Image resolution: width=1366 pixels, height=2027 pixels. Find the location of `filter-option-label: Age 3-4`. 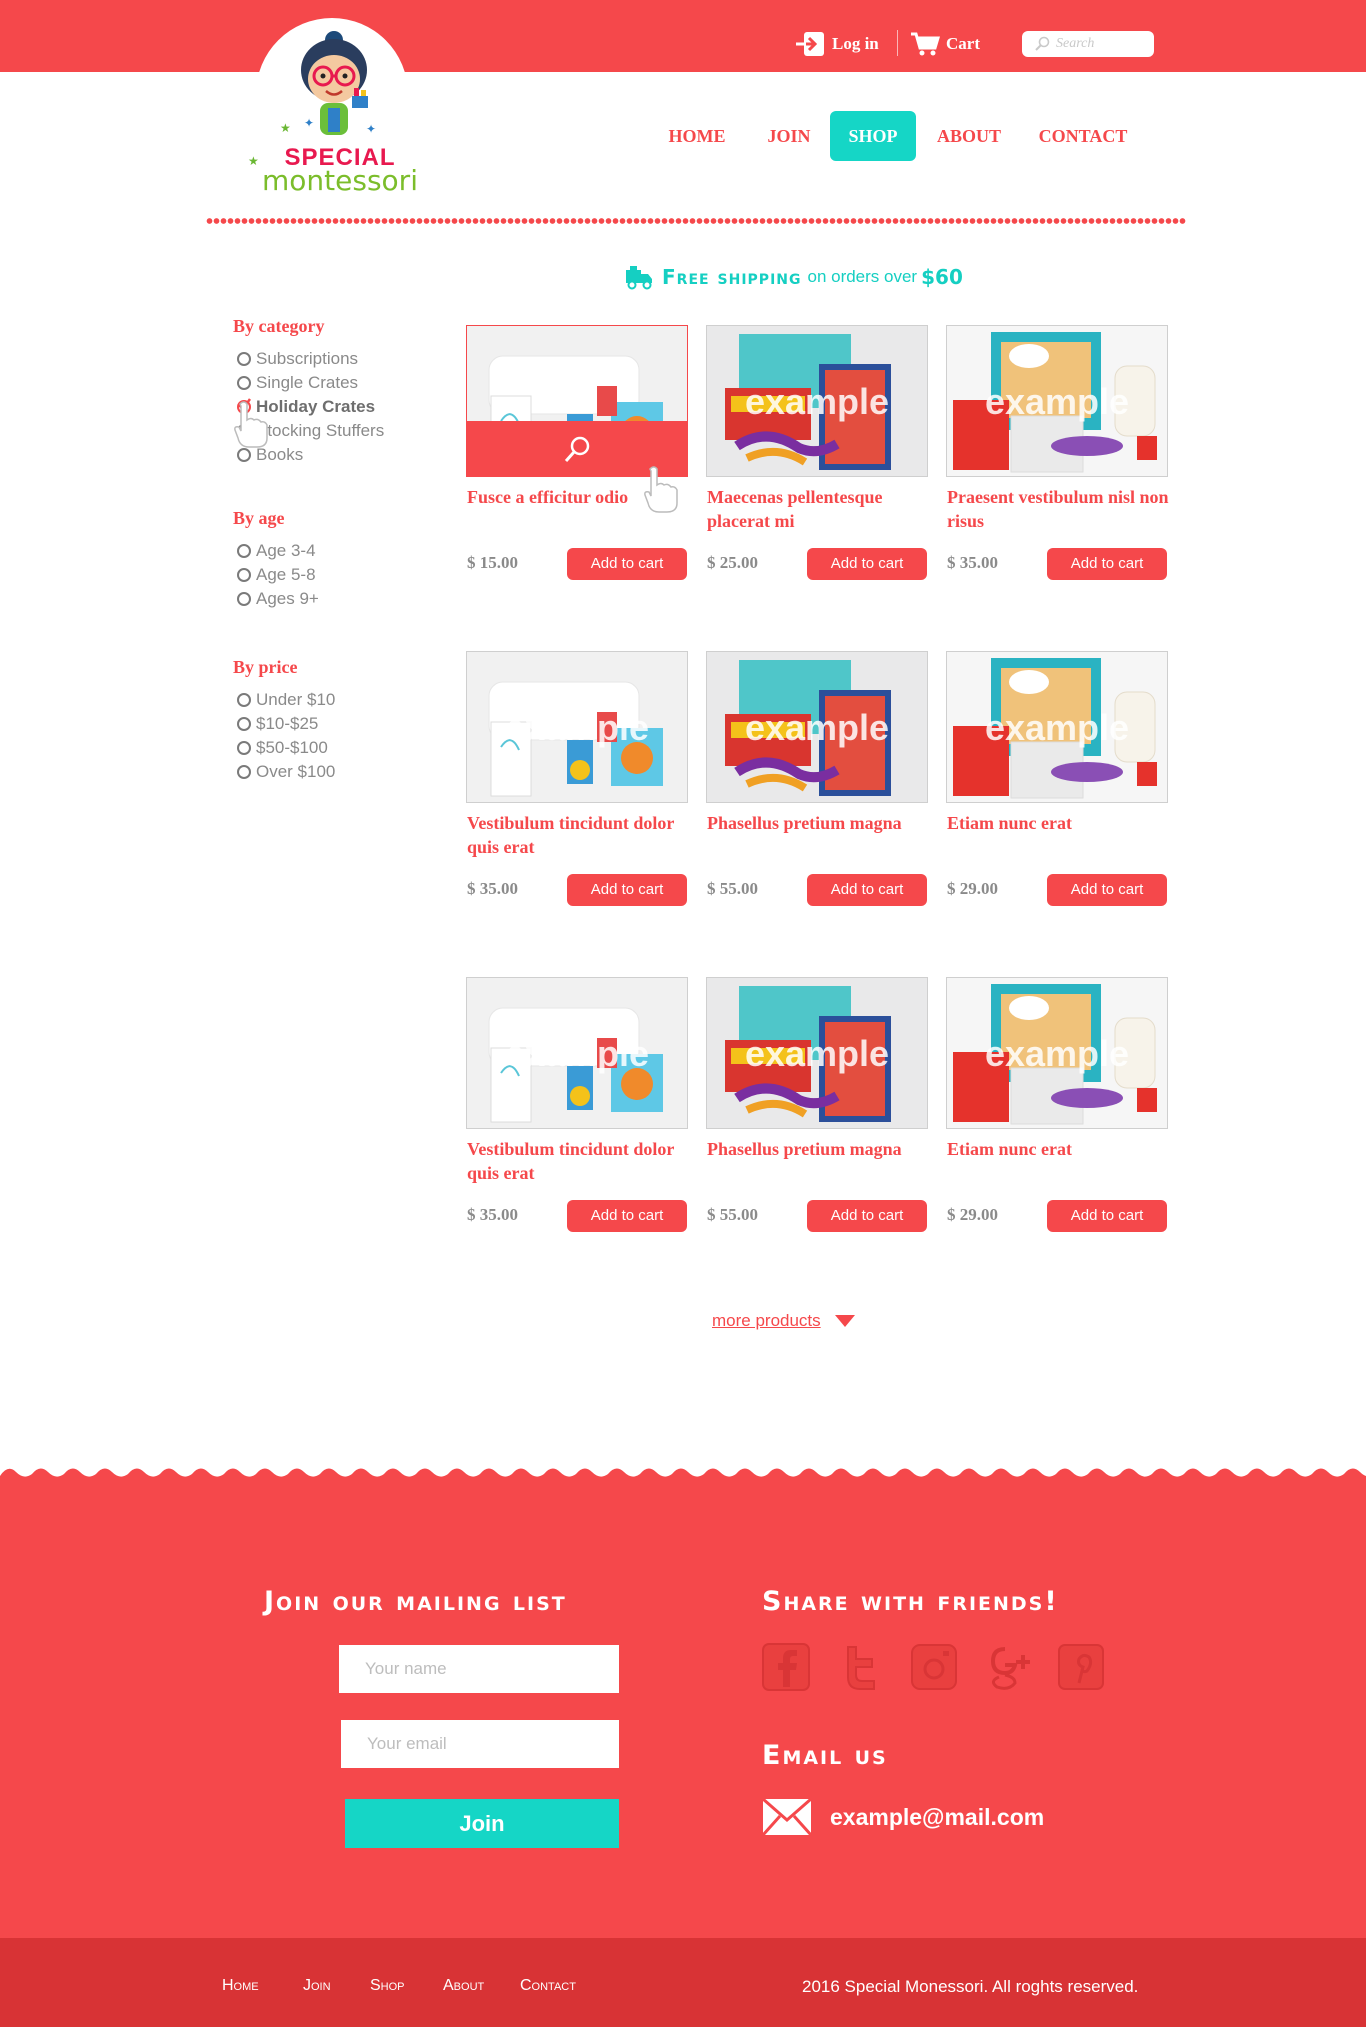

filter-option-label: Age 3-4 is located at coordinates (286, 550).